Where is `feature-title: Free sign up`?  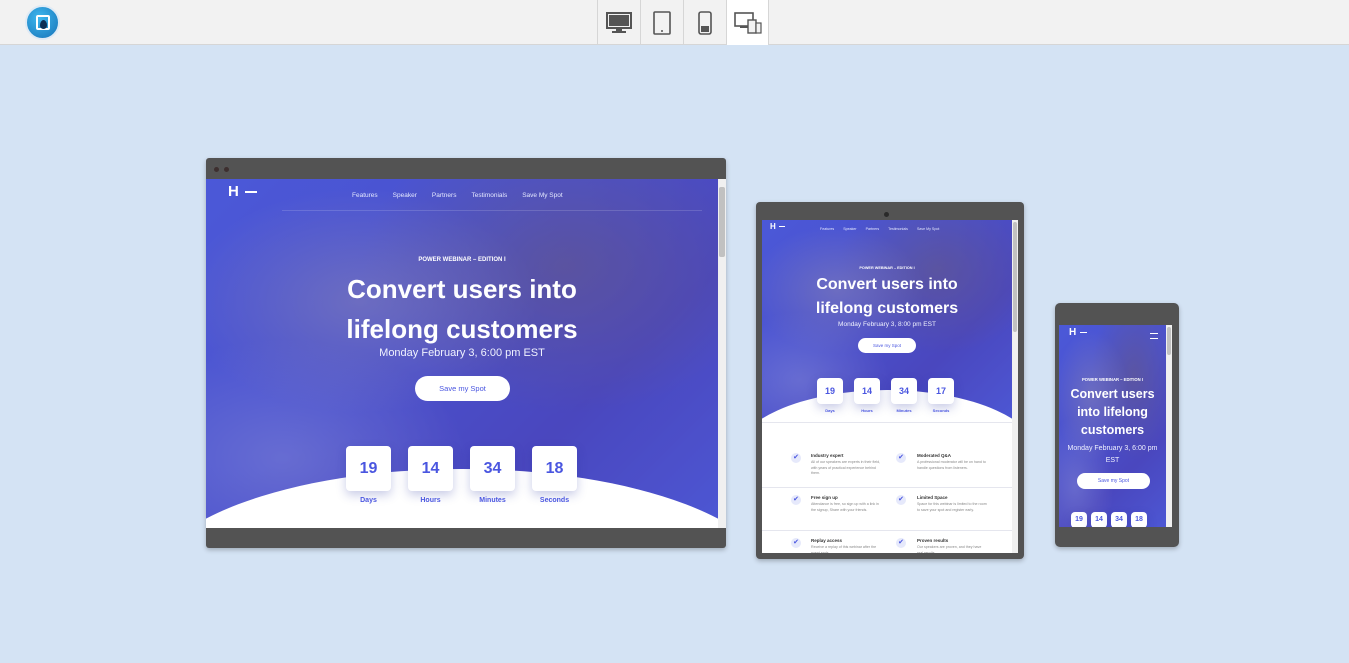
feature-title: Free sign up is located at coordinates (824, 497).